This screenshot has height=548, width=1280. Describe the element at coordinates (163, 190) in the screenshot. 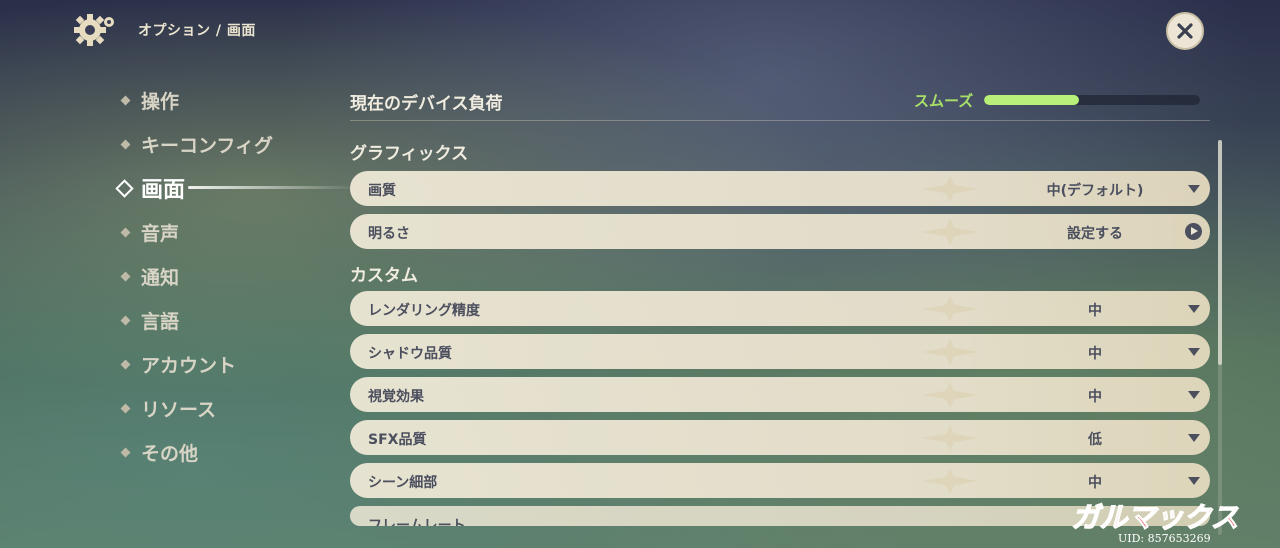

I see `sidebar-item-label: 画面` at that location.